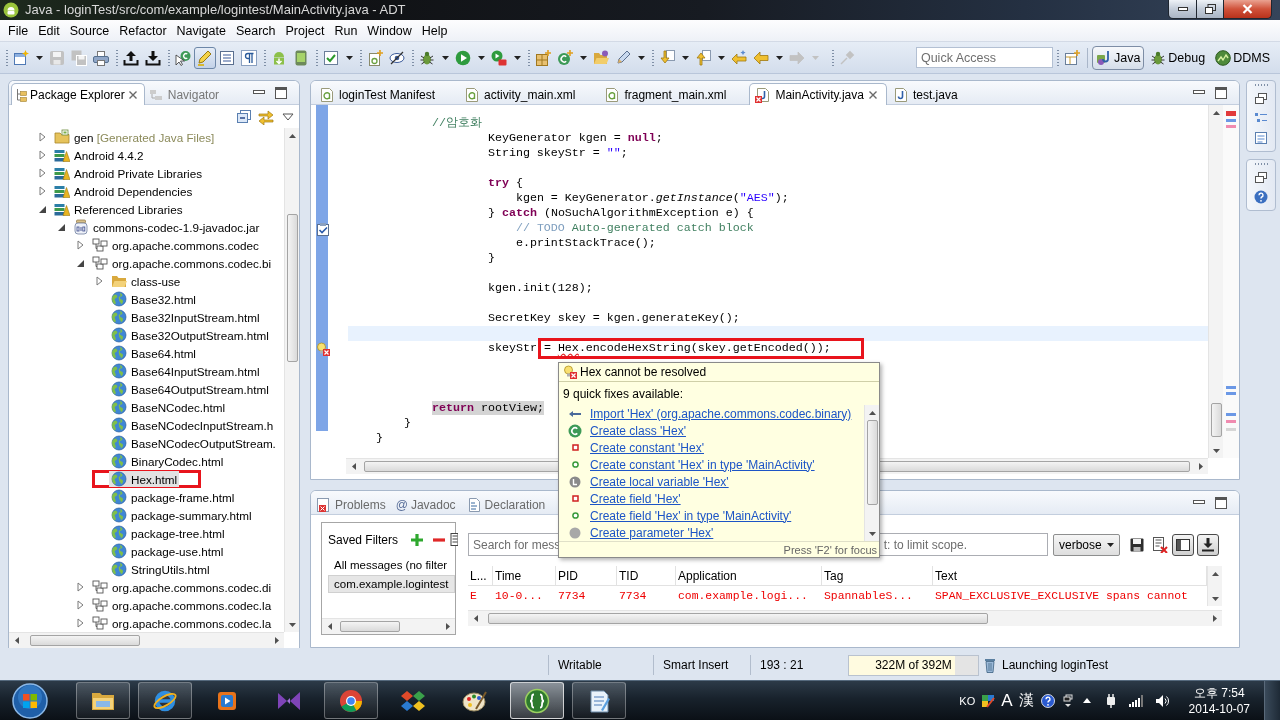 The height and width of the screenshot is (720, 1280). I want to click on code-line: try {, so click(505, 183).